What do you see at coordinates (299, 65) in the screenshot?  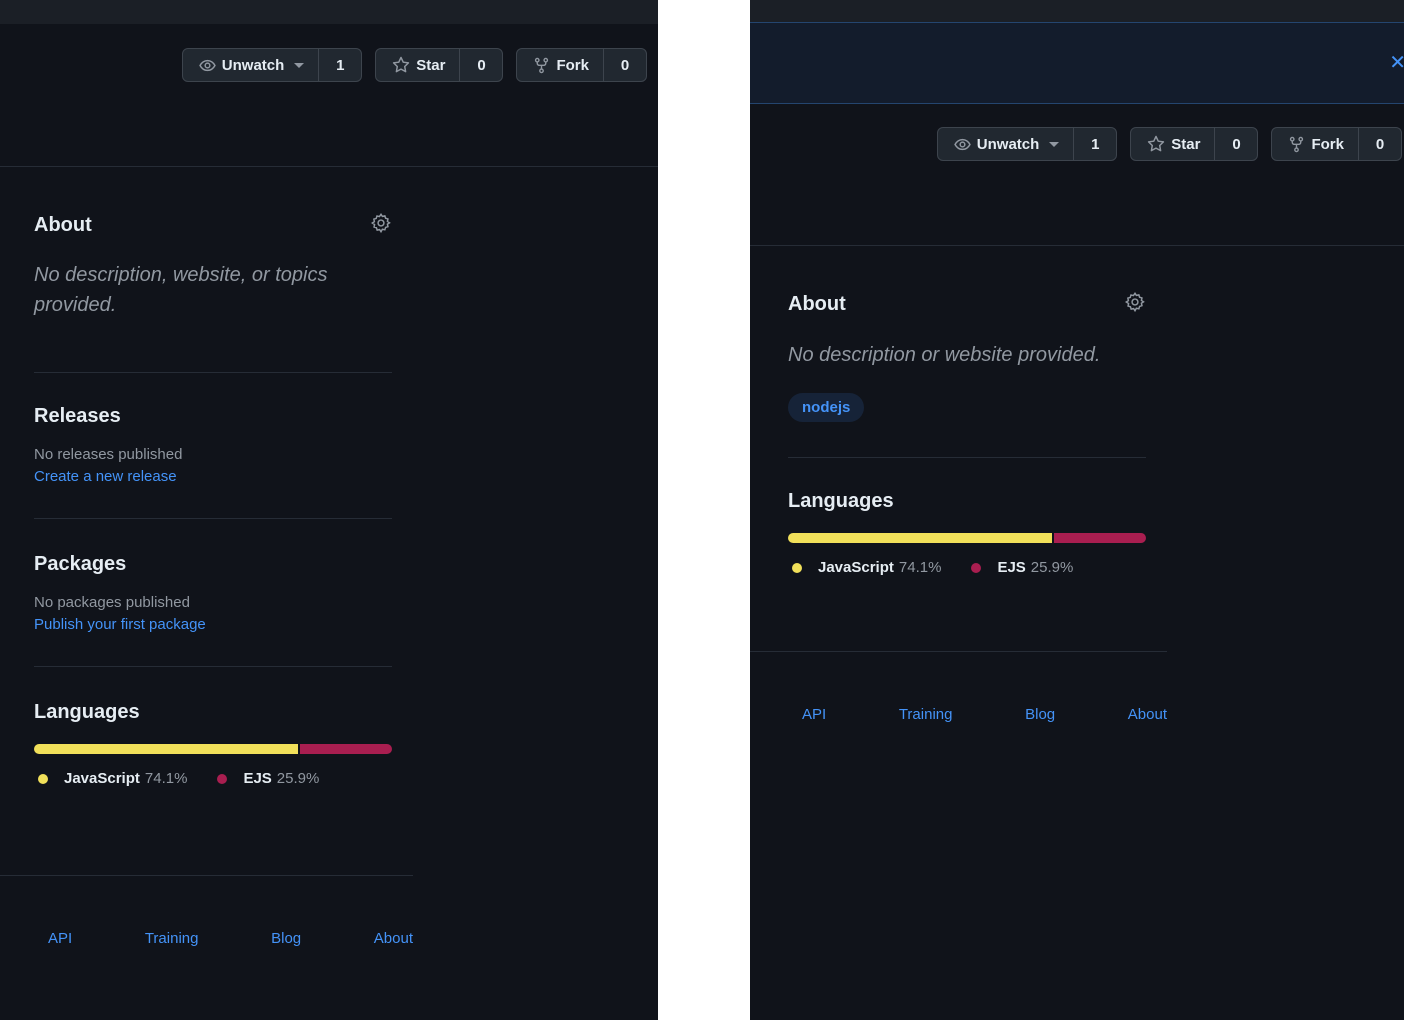 I see `caret-down-icon` at bounding box center [299, 65].